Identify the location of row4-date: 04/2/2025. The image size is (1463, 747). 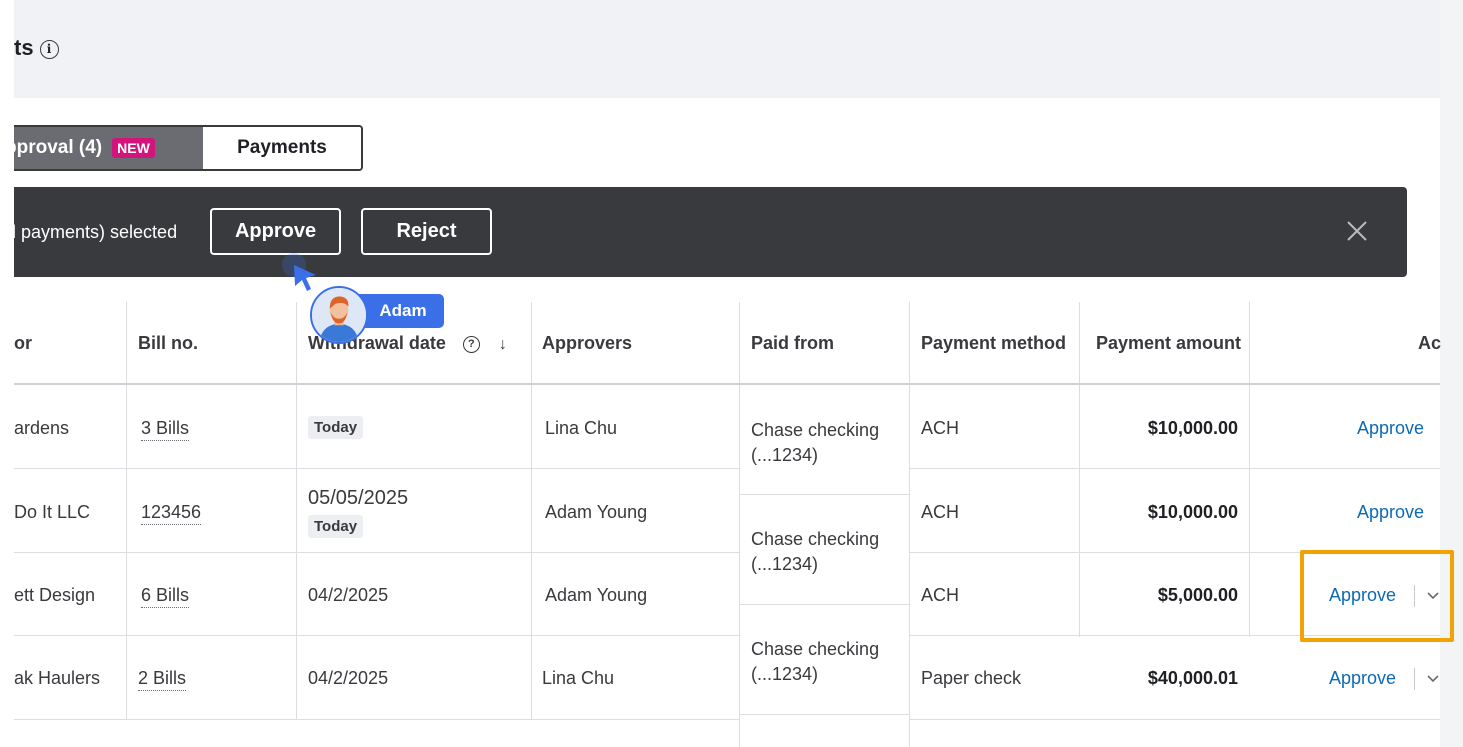
(348, 678).